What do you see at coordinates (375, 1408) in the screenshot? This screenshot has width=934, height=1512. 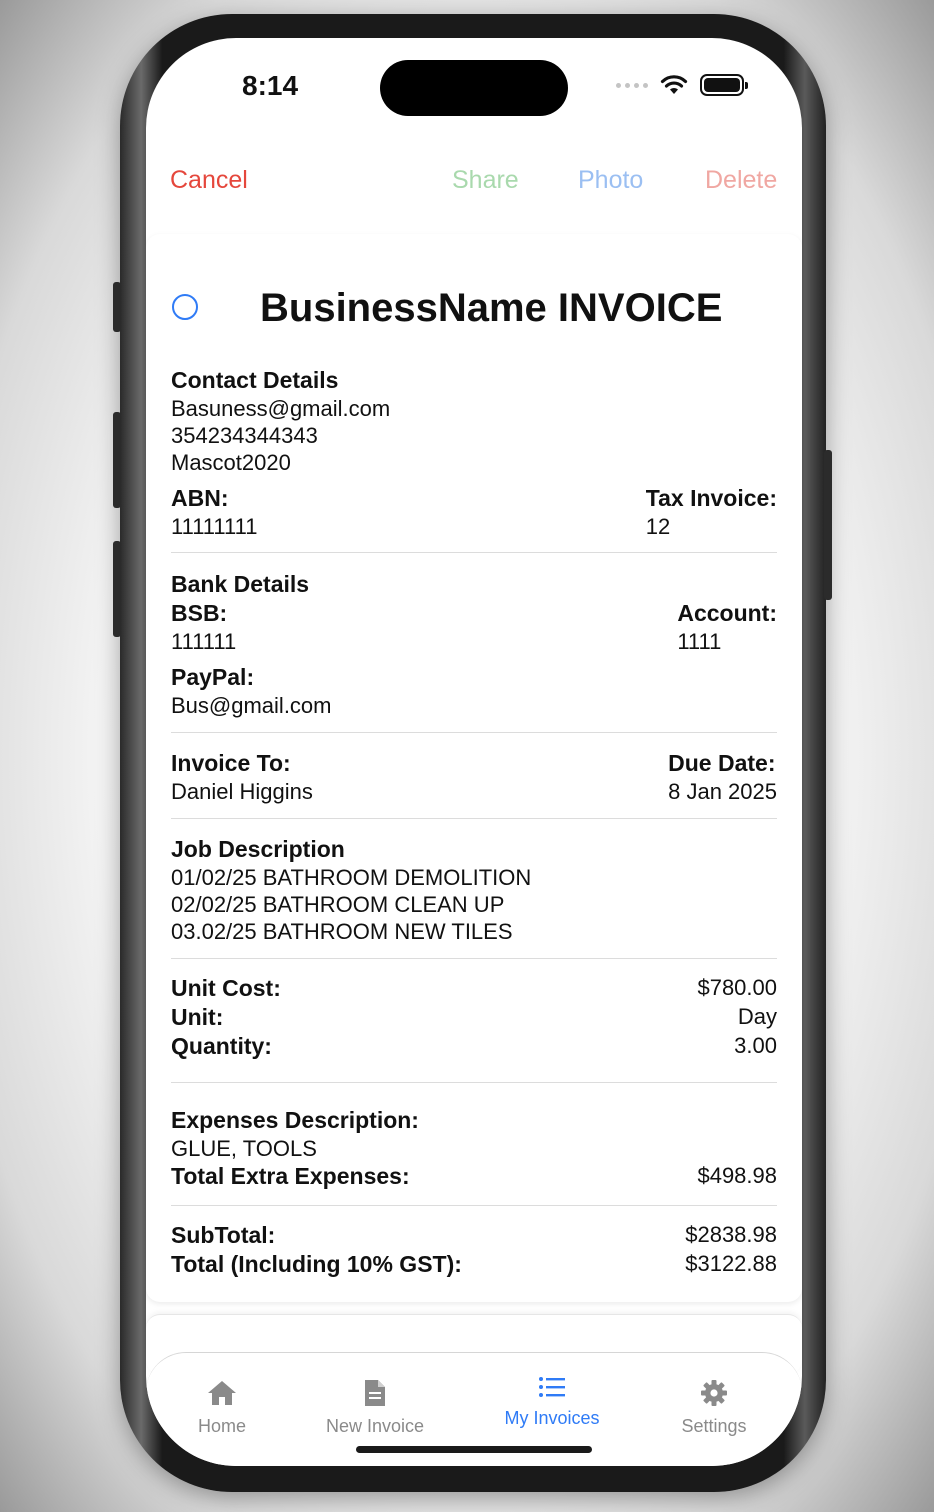 I see `tab-new-invoice: New Invoice` at bounding box center [375, 1408].